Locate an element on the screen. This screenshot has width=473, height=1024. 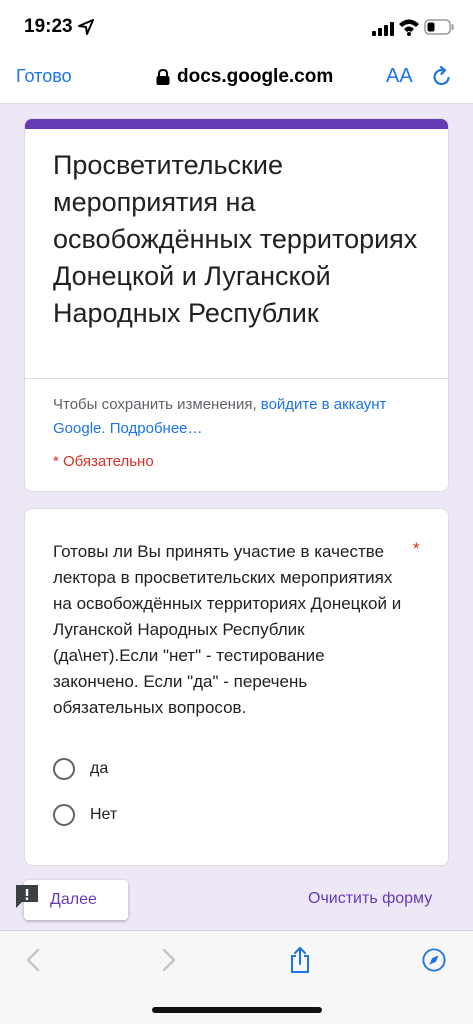
lock-icon is located at coordinates (163, 77).